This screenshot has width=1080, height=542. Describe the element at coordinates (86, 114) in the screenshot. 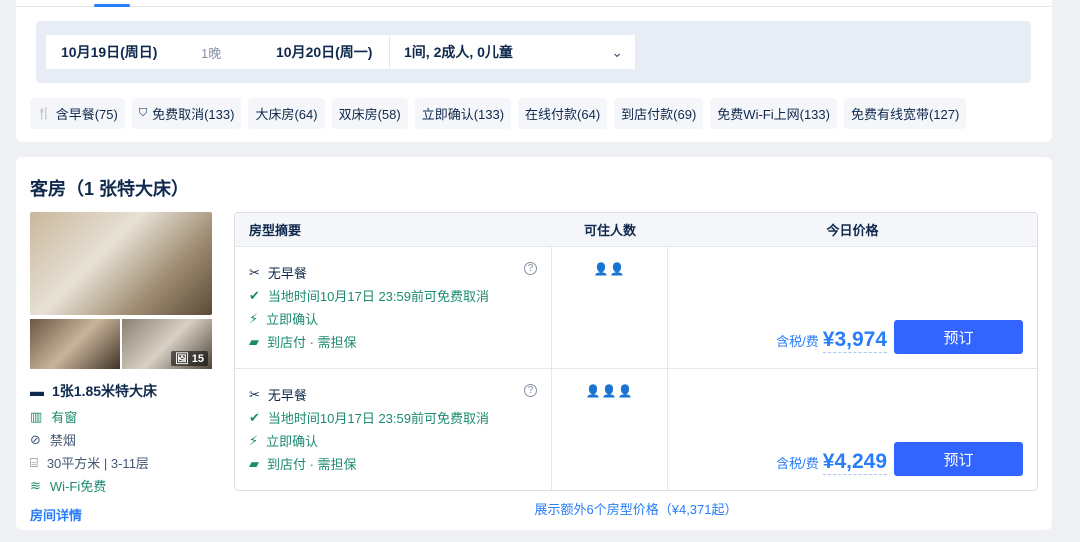

I see `chip-label: 含早餐(75)` at that location.